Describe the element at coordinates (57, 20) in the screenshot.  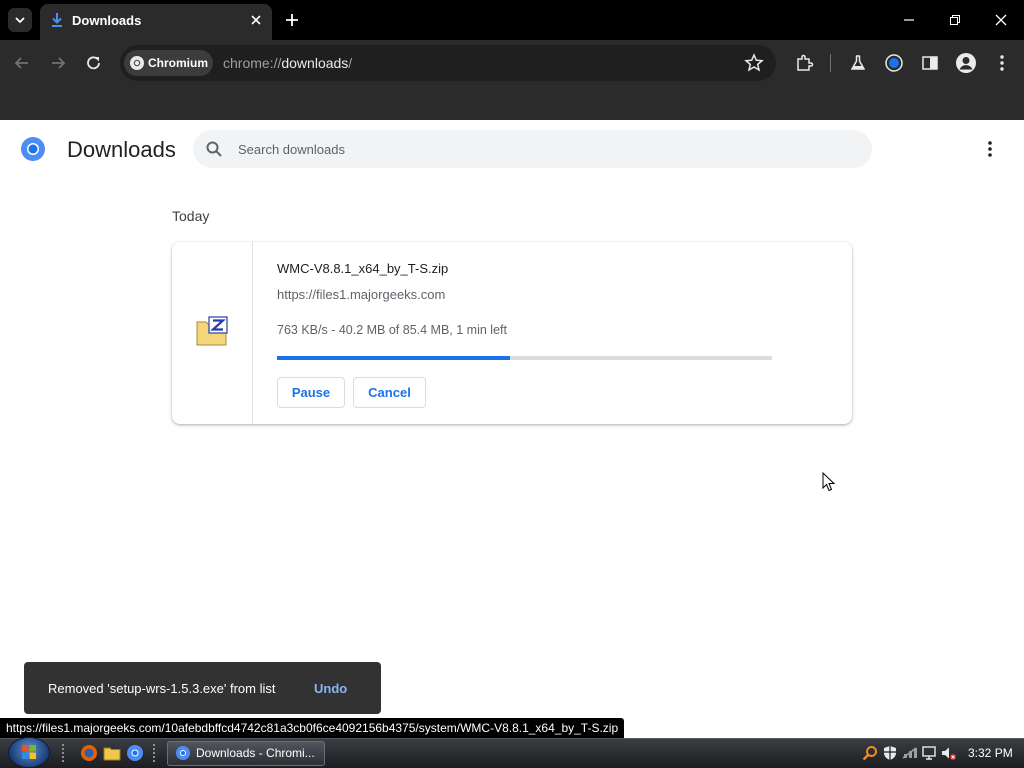
I see `download-icon` at that location.